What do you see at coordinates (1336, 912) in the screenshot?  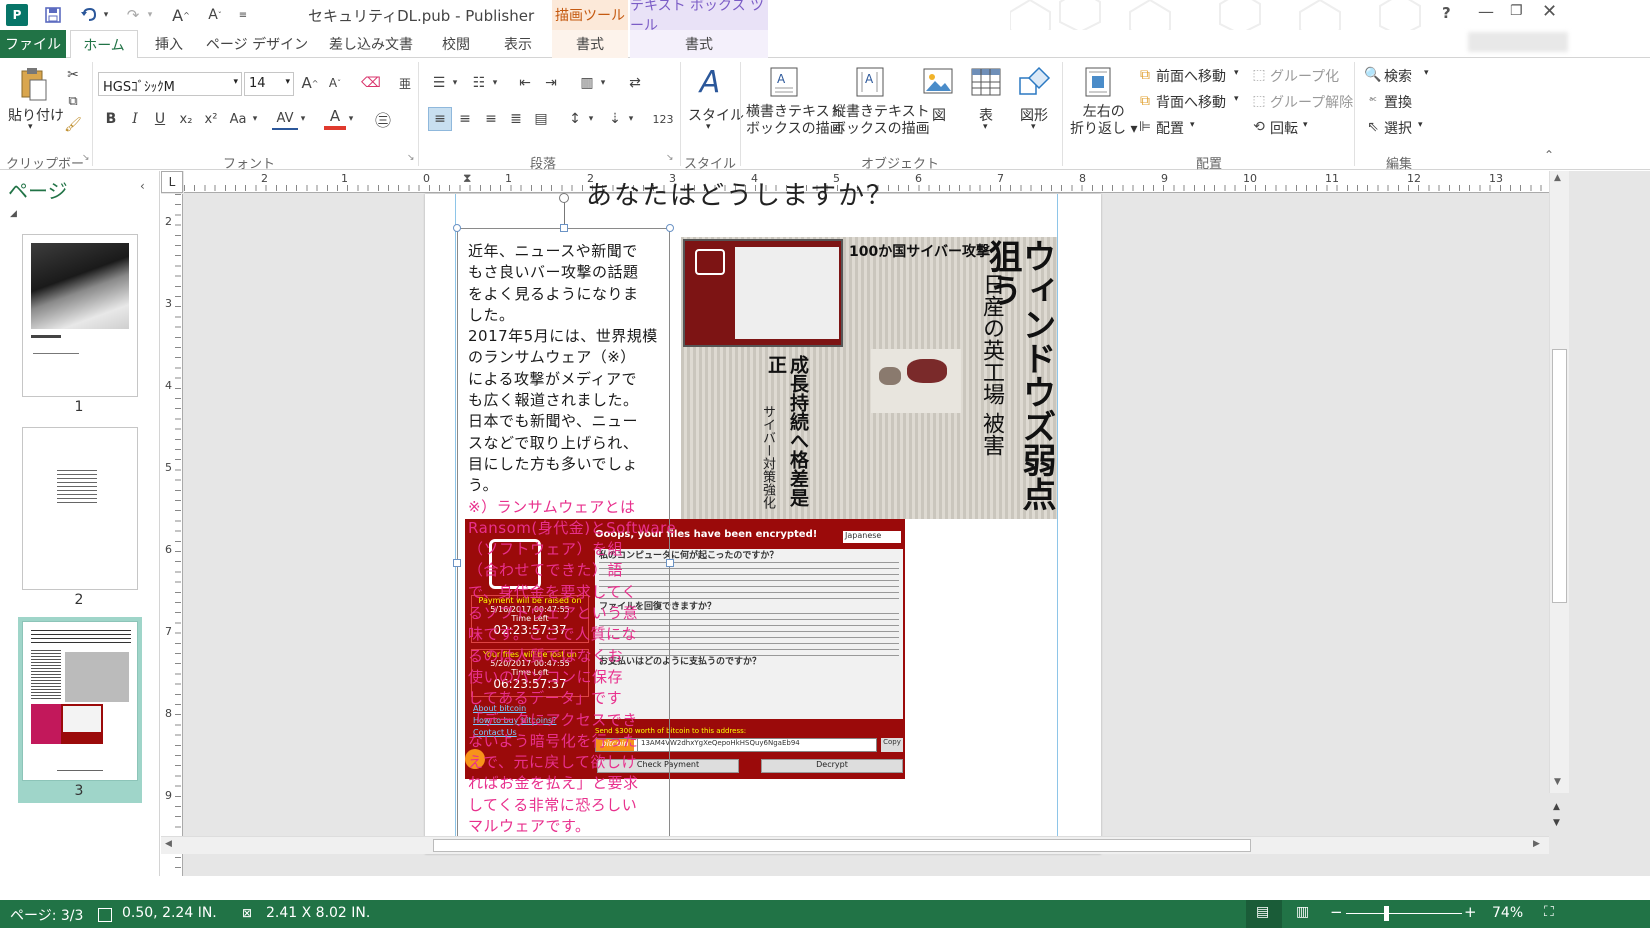 I see `zoom-out-button: −` at bounding box center [1336, 912].